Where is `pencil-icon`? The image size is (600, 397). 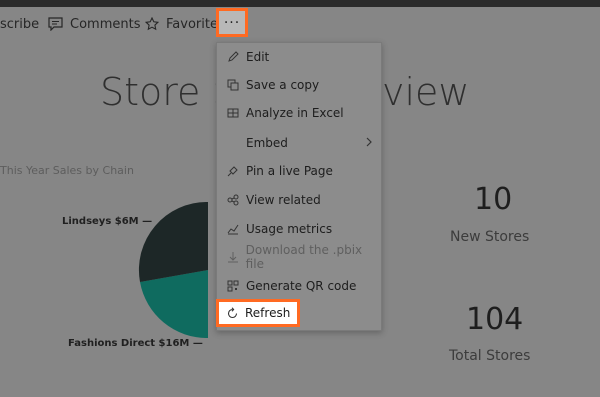 pencil-icon is located at coordinates (233, 57).